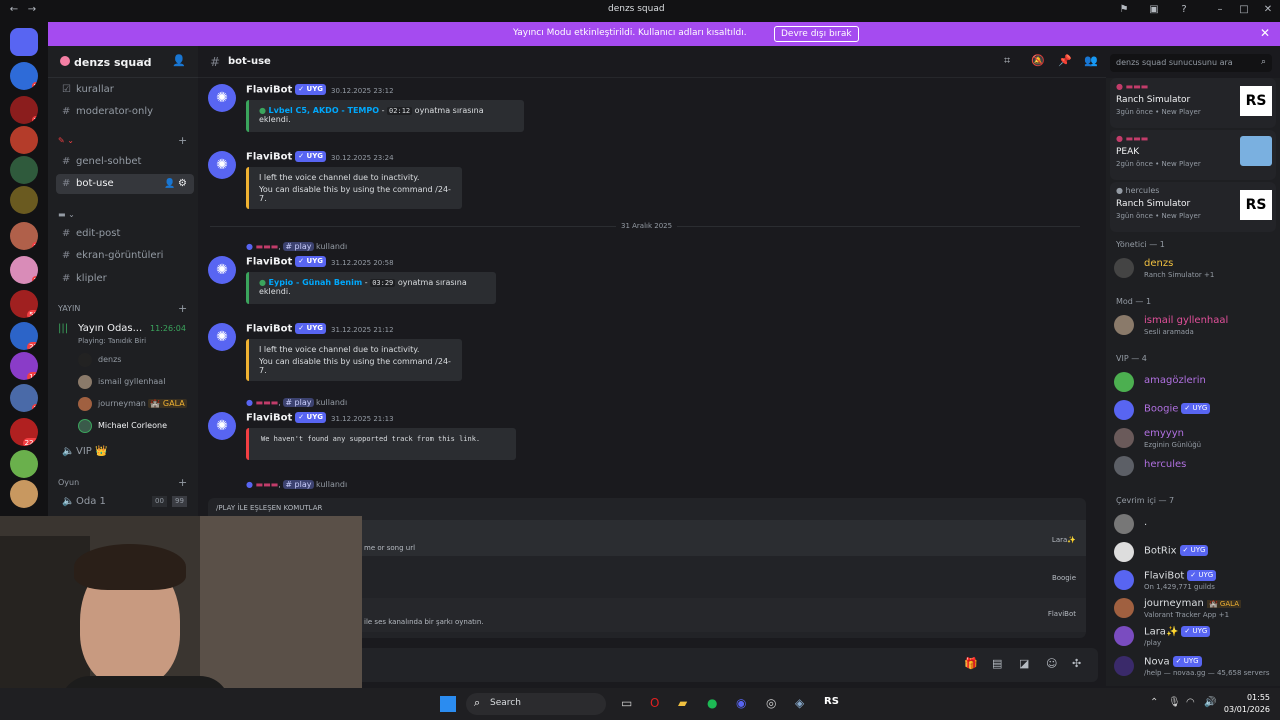 This screenshot has height=720, width=1280. What do you see at coordinates (316, 282) in the screenshot?
I see `track-link: Eypio - Günah Benim` at bounding box center [316, 282].